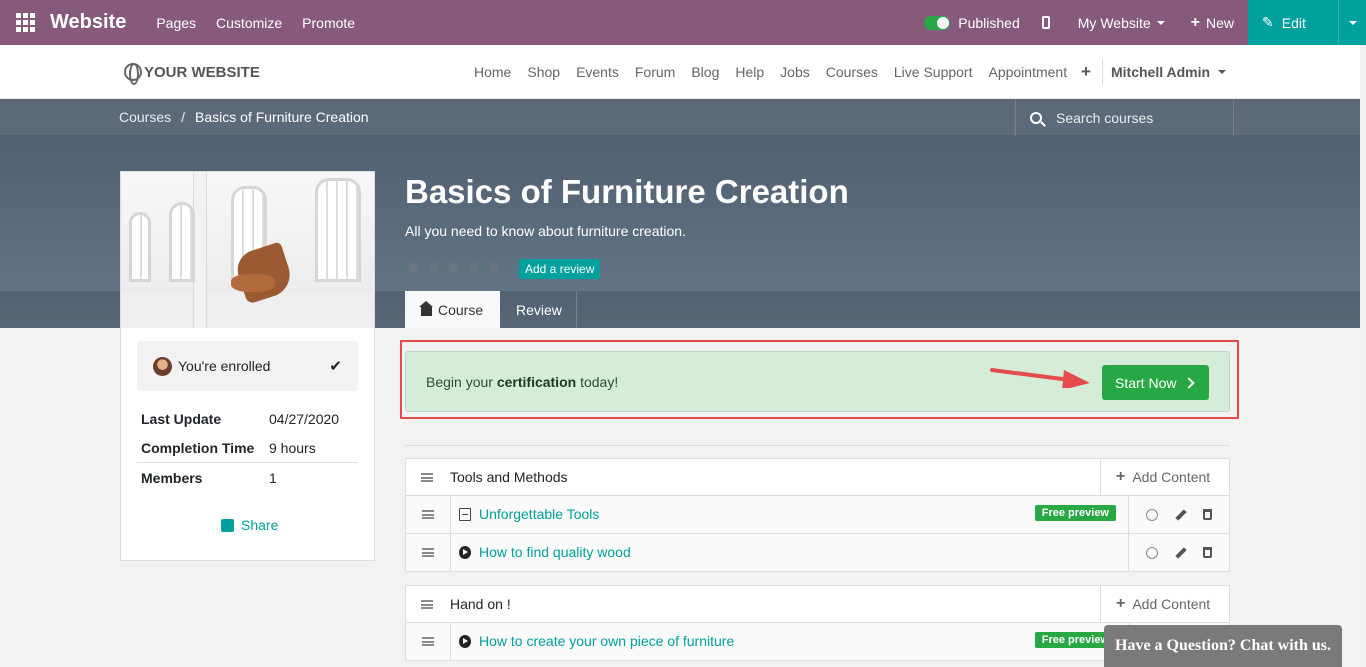 The image size is (1366, 667). Describe the element at coordinates (1102, 72) in the screenshot. I see `nav-divider` at that location.